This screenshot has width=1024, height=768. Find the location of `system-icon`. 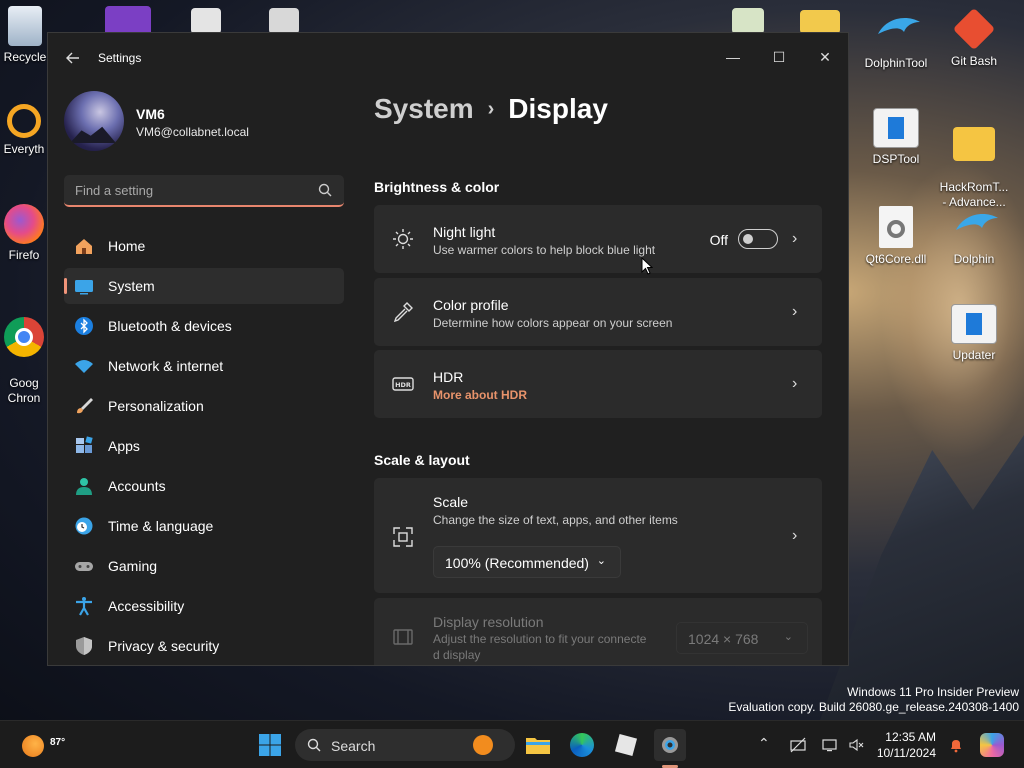

system-icon is located at coordinates (84, 287).